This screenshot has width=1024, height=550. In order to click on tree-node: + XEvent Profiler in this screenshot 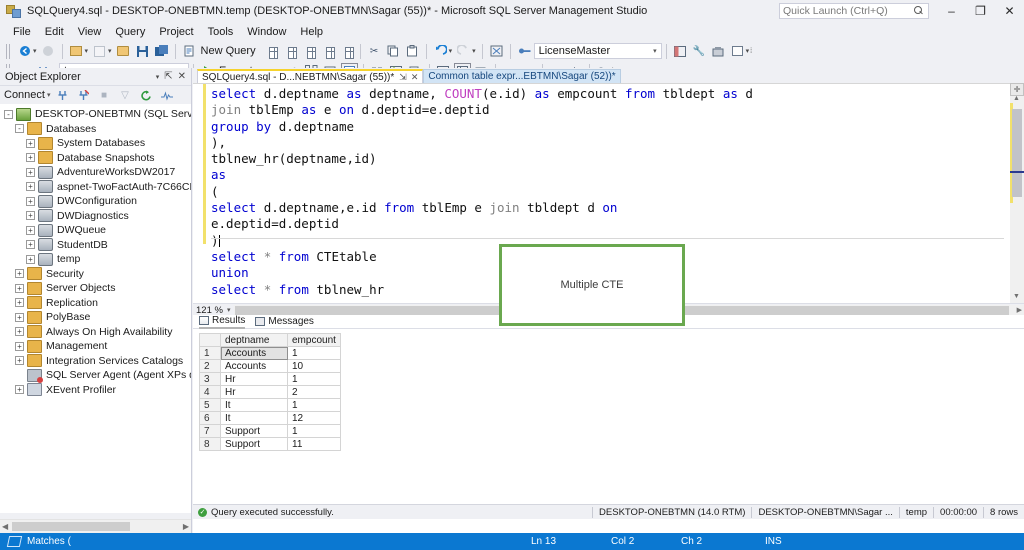, I will do `click(95, 390)`.